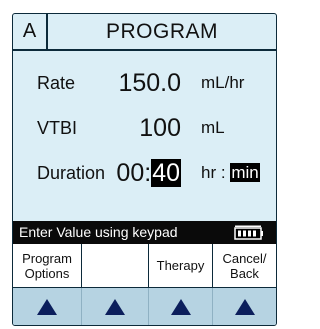 This screenshot has width=320, height=329. What do you see at coordinates (71, 173) in the screenshot?
I see `duration-label: Duration` at bounding box center [71, 173].